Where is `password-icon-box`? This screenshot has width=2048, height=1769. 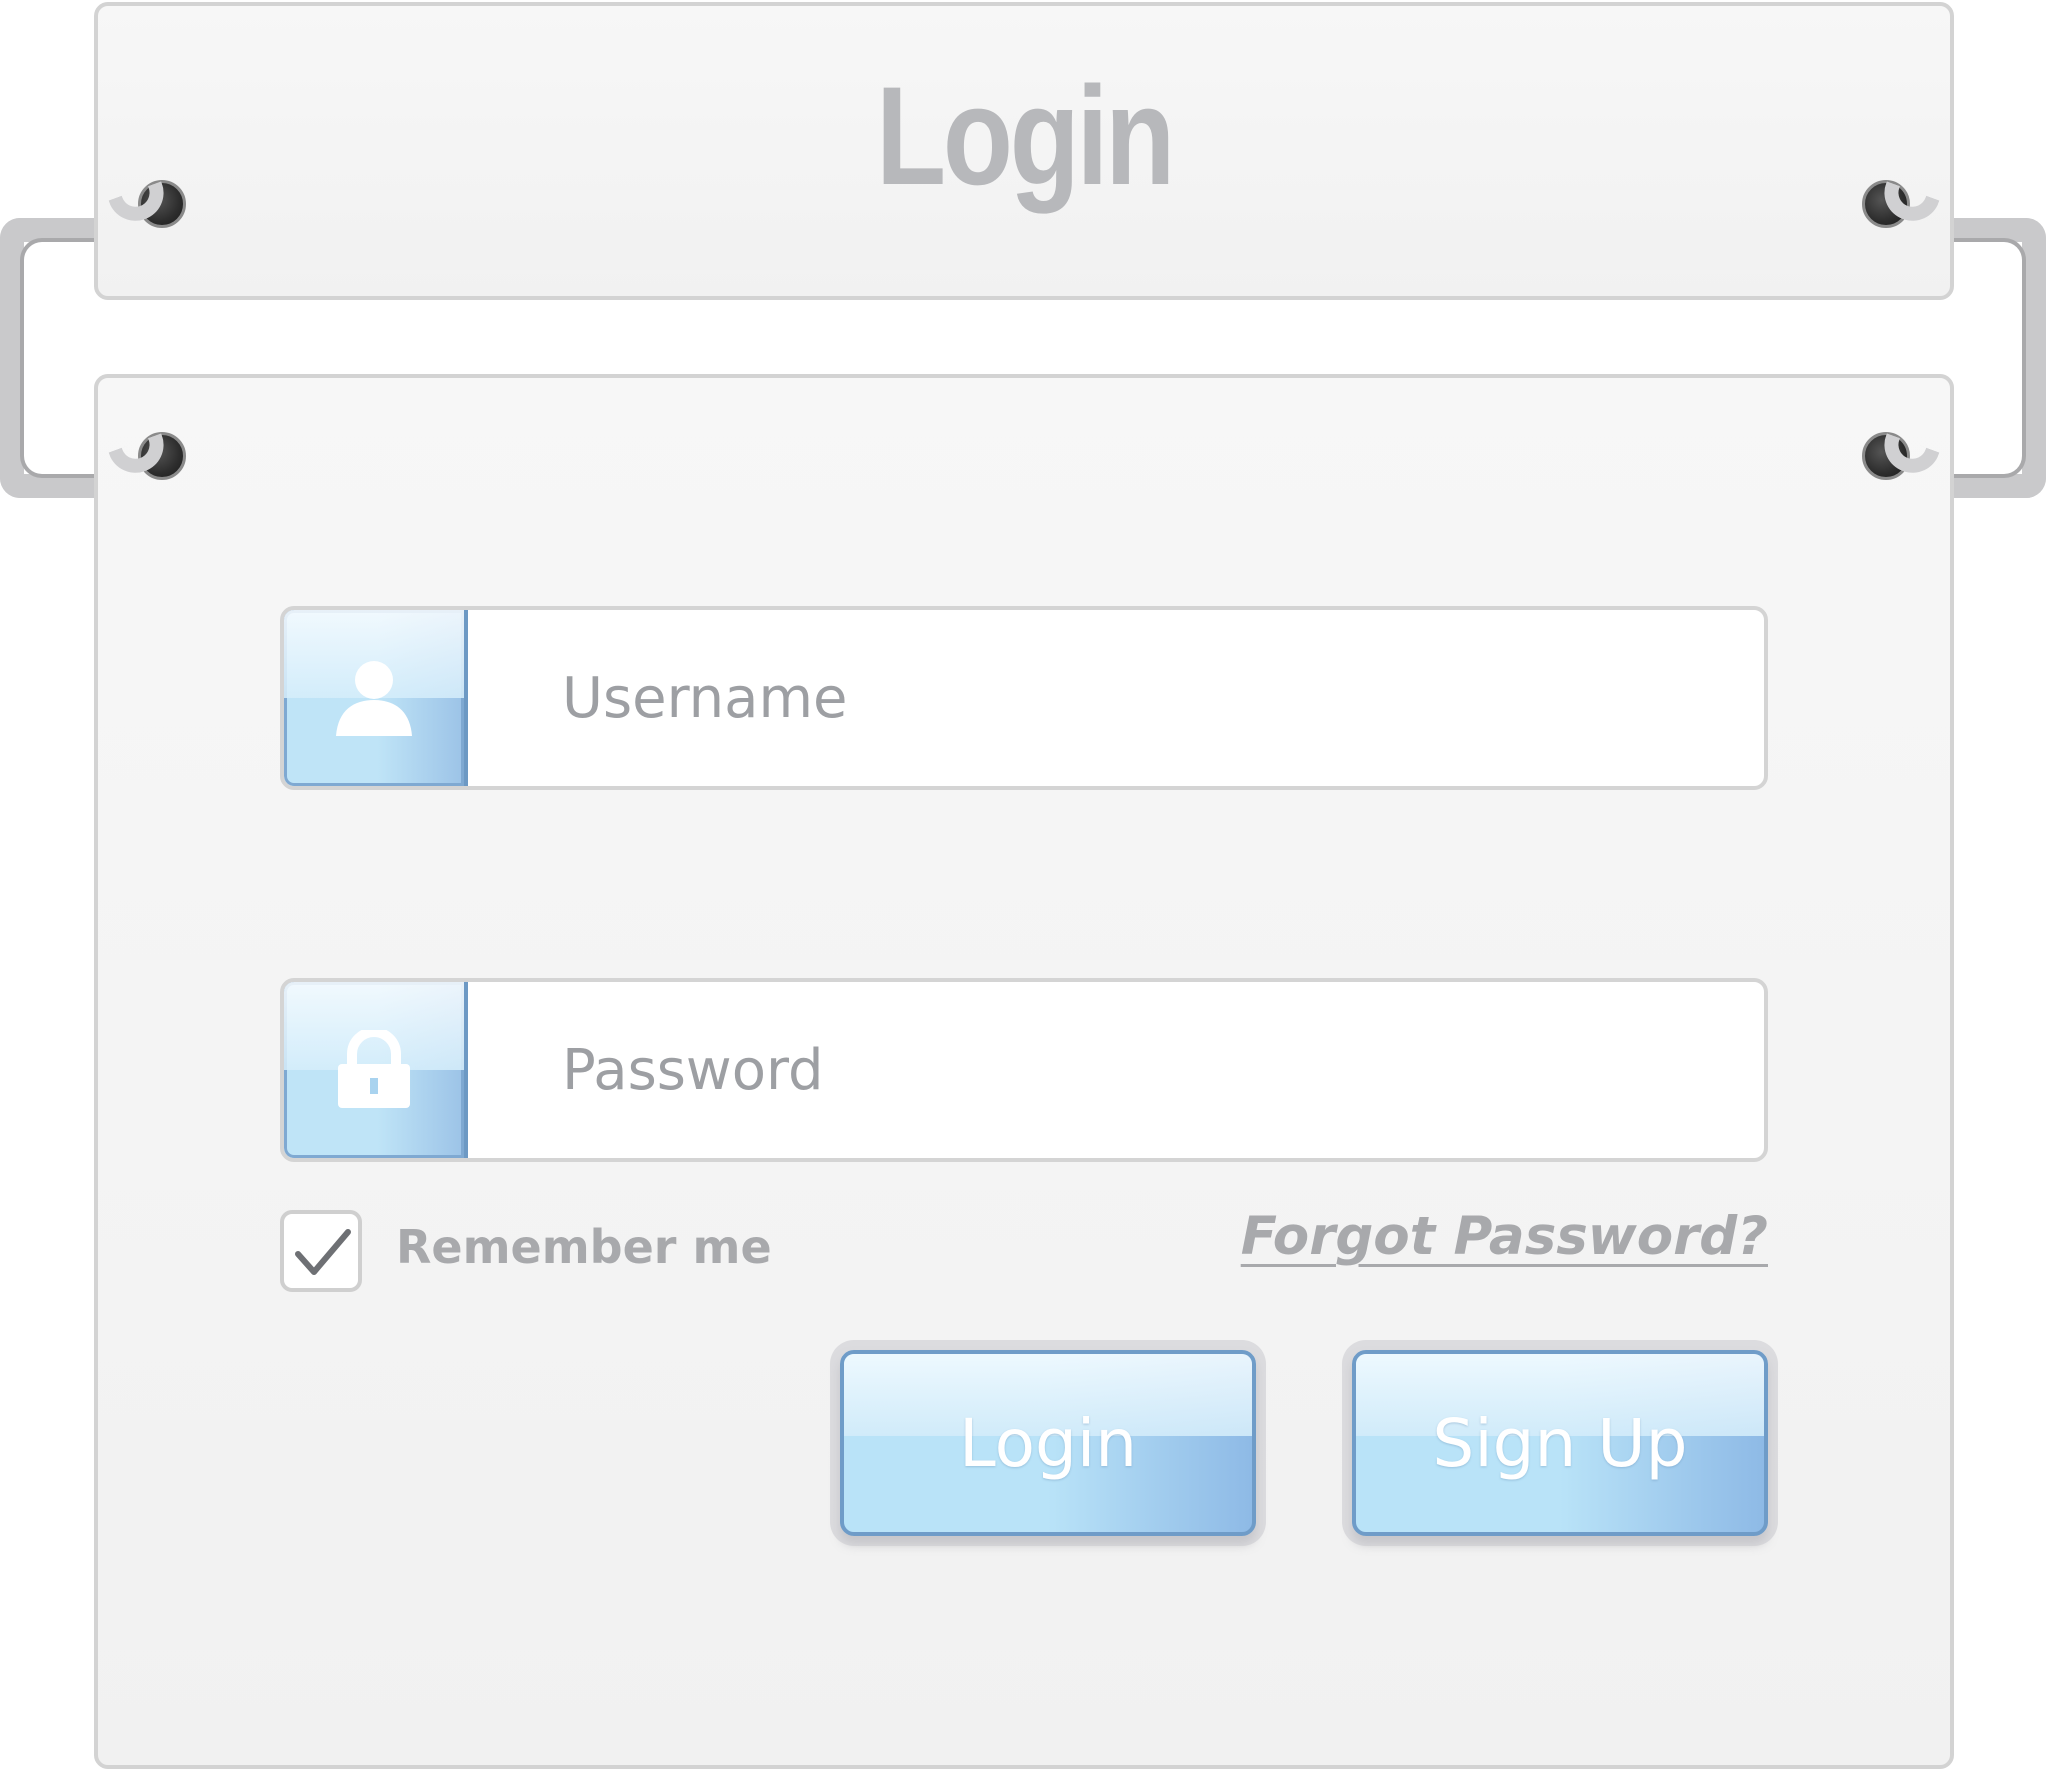
password-icon-box is located at coordinates (376, 1070).